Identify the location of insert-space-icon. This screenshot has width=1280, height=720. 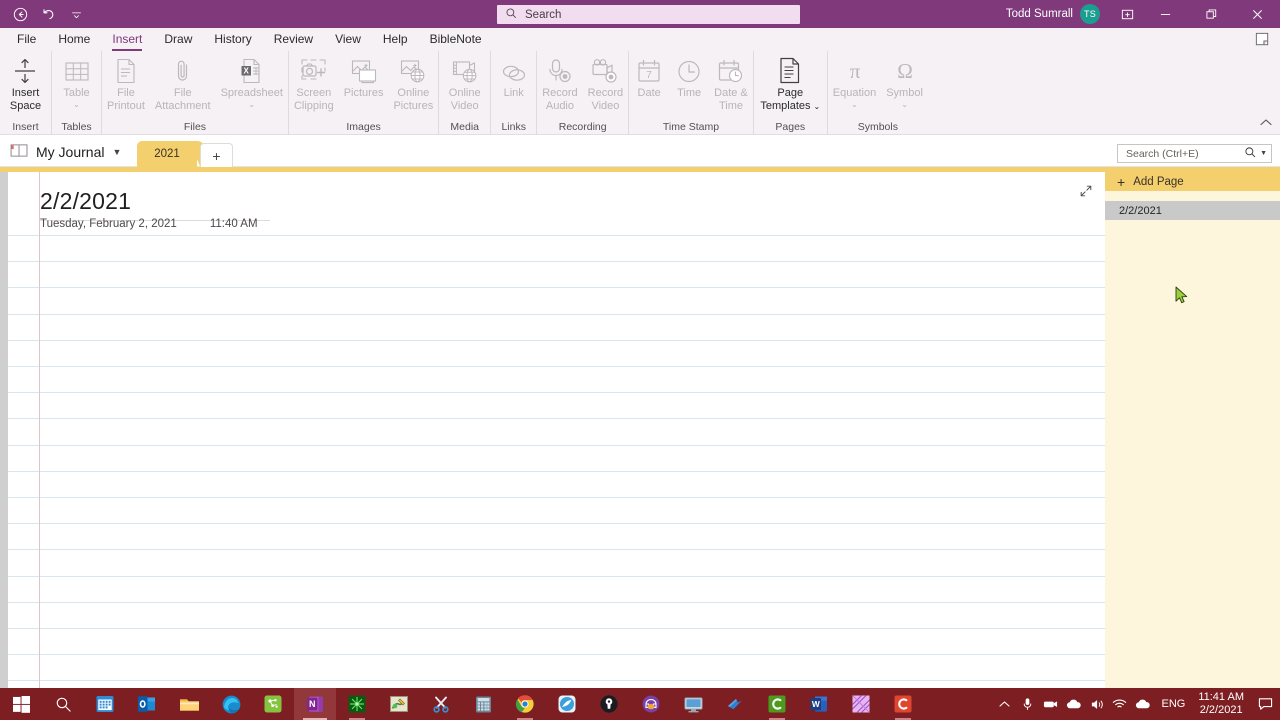
(25, 70).